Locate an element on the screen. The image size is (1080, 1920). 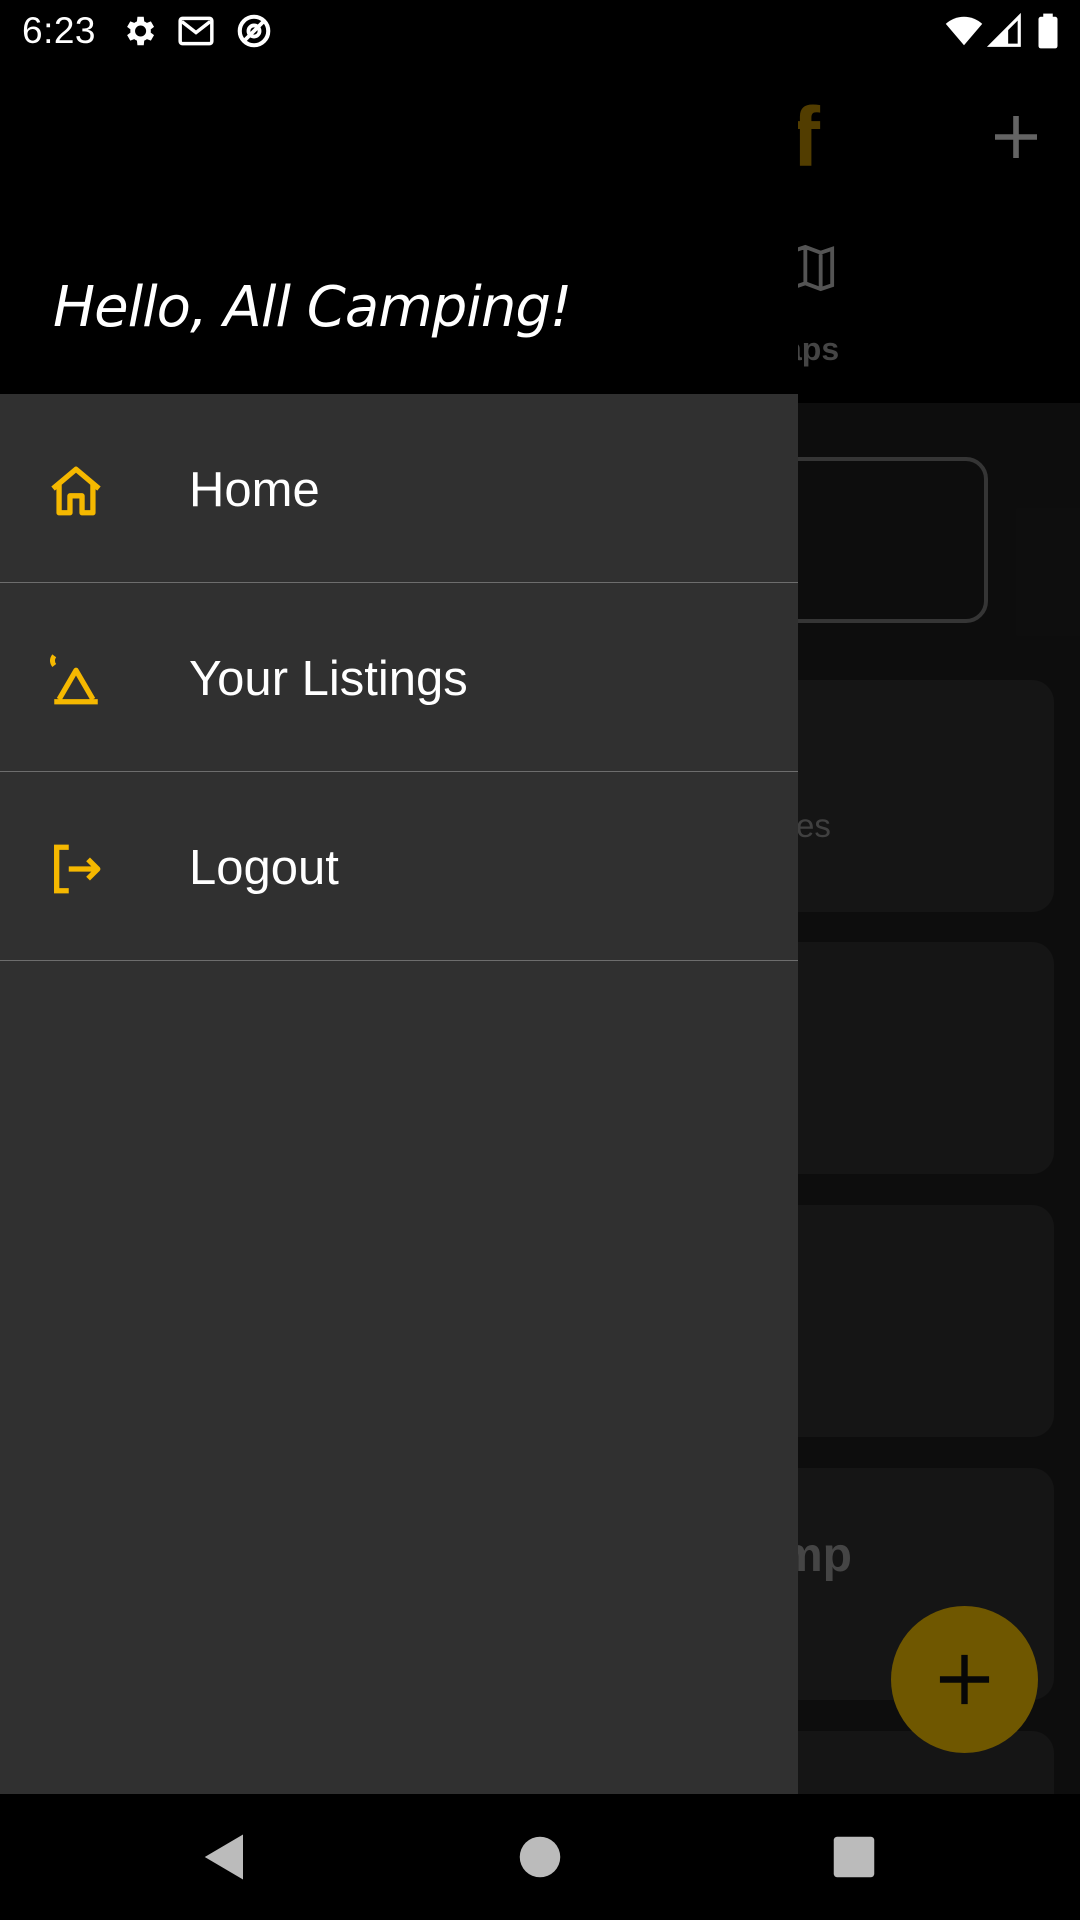
drawer-item-label: Home is located at coordinates (254, 490).